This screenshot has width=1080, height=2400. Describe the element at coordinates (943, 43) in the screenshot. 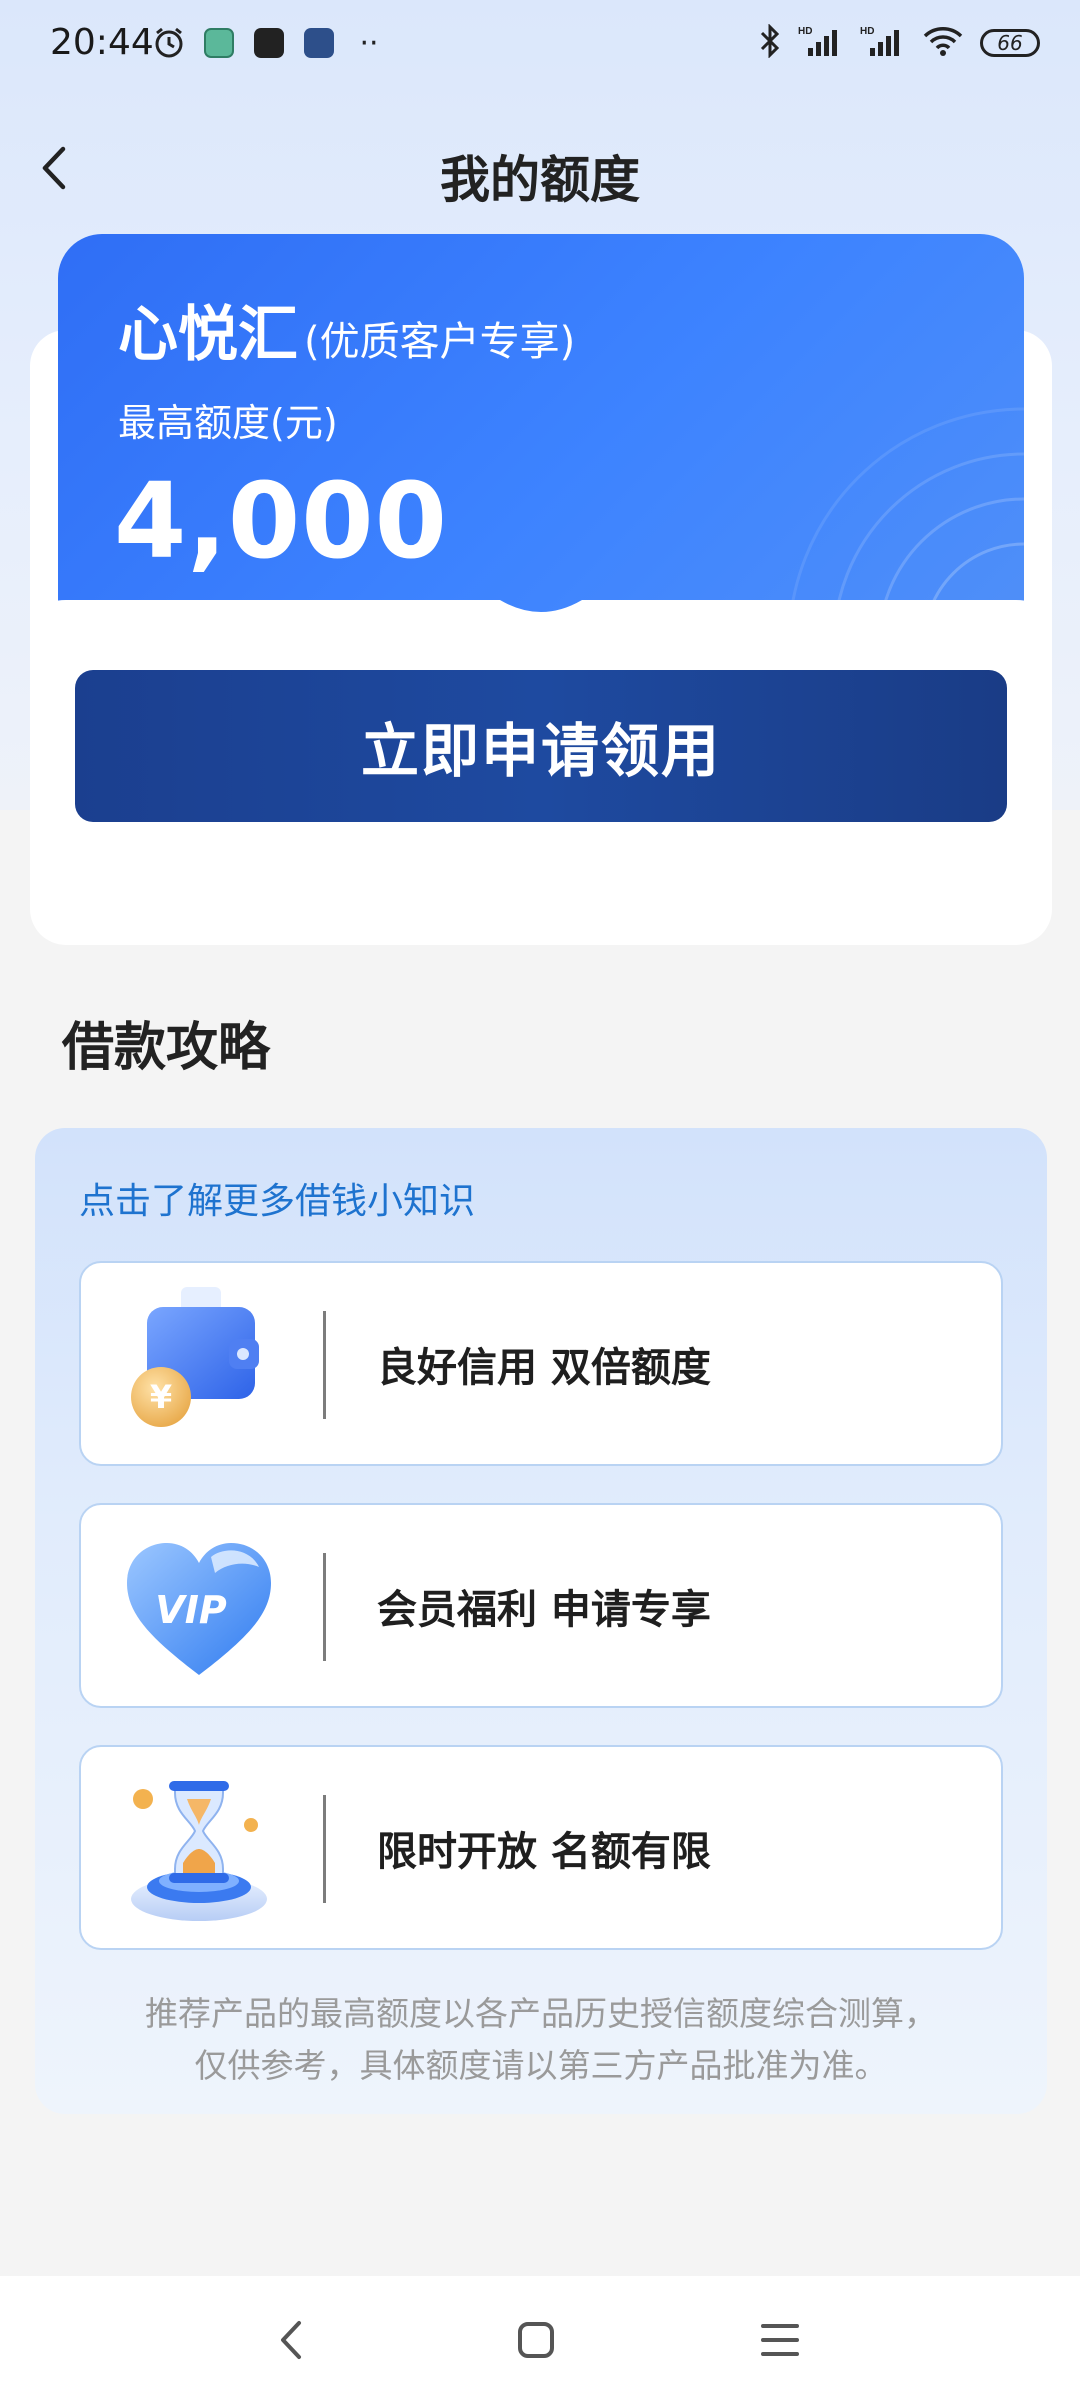

I see `wifi-icon` at that location.